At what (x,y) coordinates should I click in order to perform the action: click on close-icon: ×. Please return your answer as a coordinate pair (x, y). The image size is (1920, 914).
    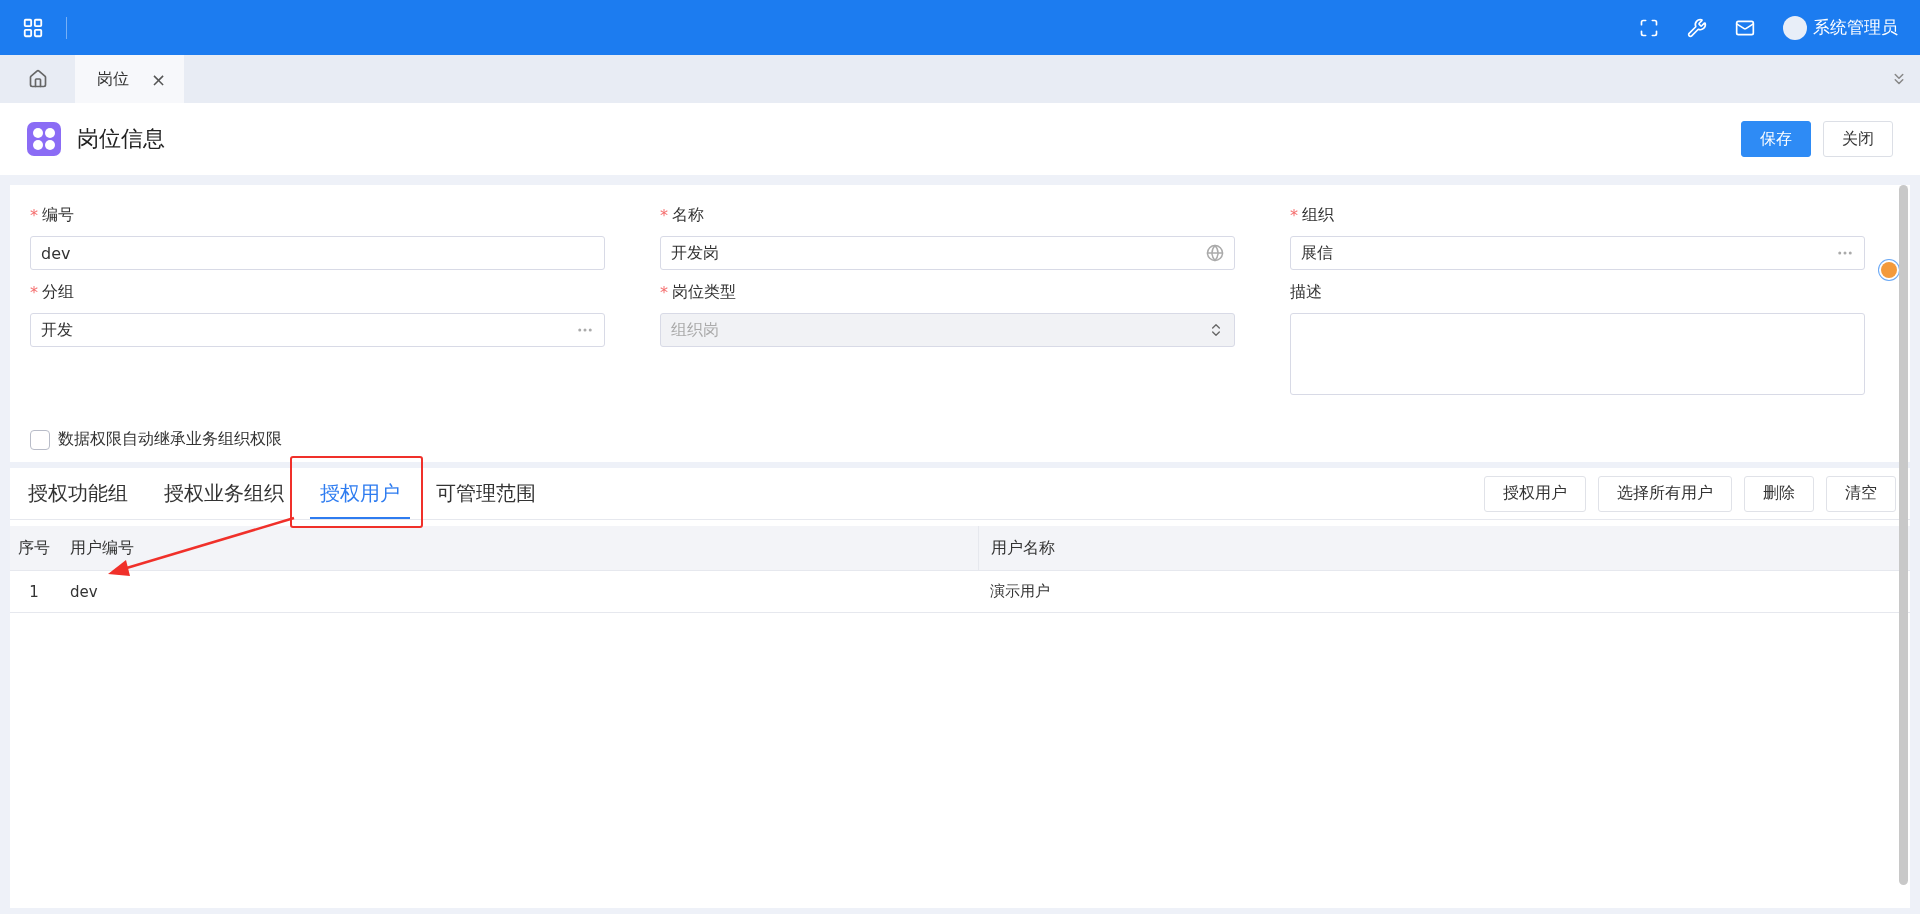
    Looking at the image, I should click on (159, 79).